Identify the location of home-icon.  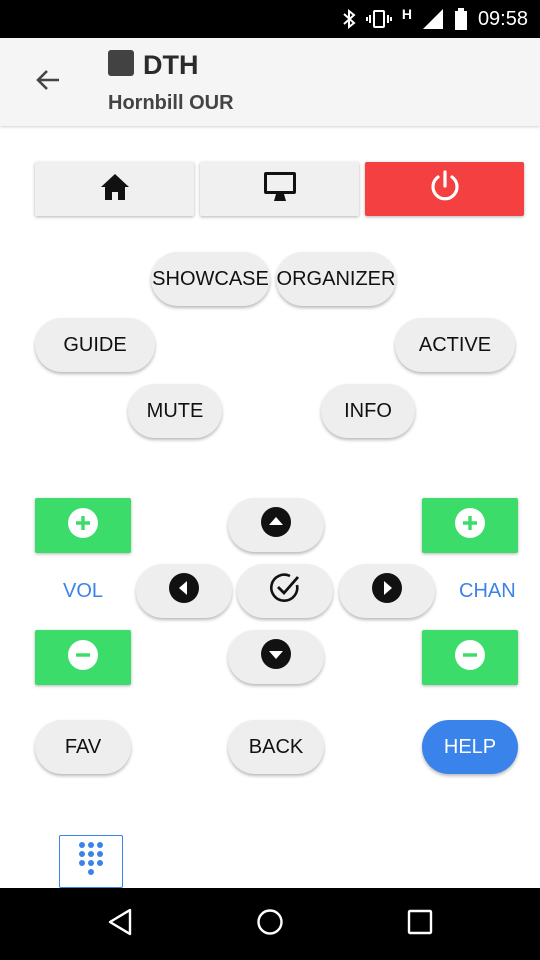
(115, 189).